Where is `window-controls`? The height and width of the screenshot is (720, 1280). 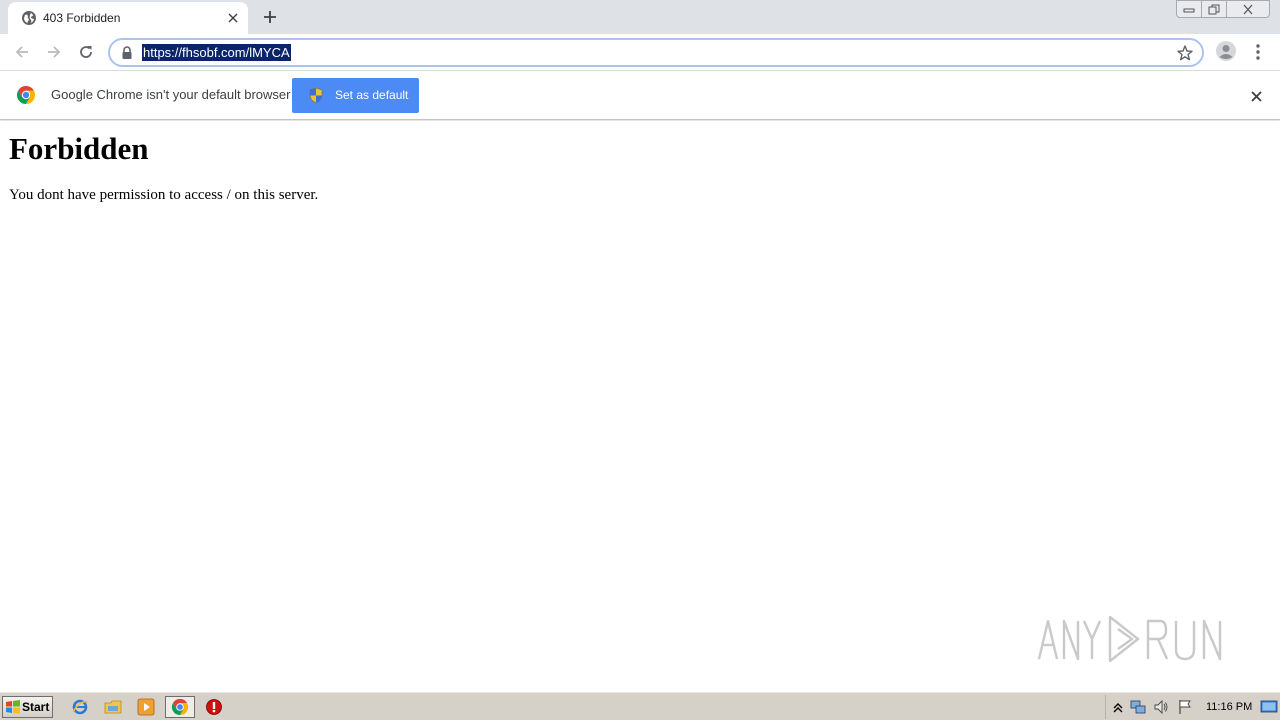 window-controls is located at coordinates (1223, 9).